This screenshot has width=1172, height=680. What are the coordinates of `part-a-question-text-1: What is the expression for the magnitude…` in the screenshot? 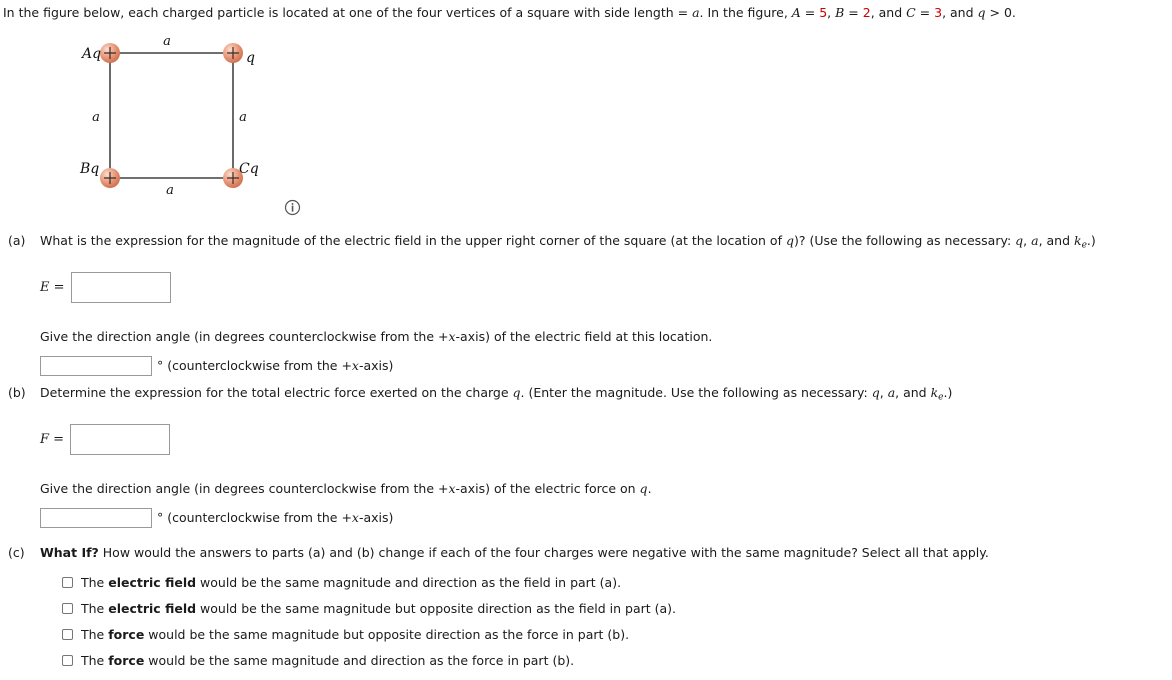 It's located at (413, 240).